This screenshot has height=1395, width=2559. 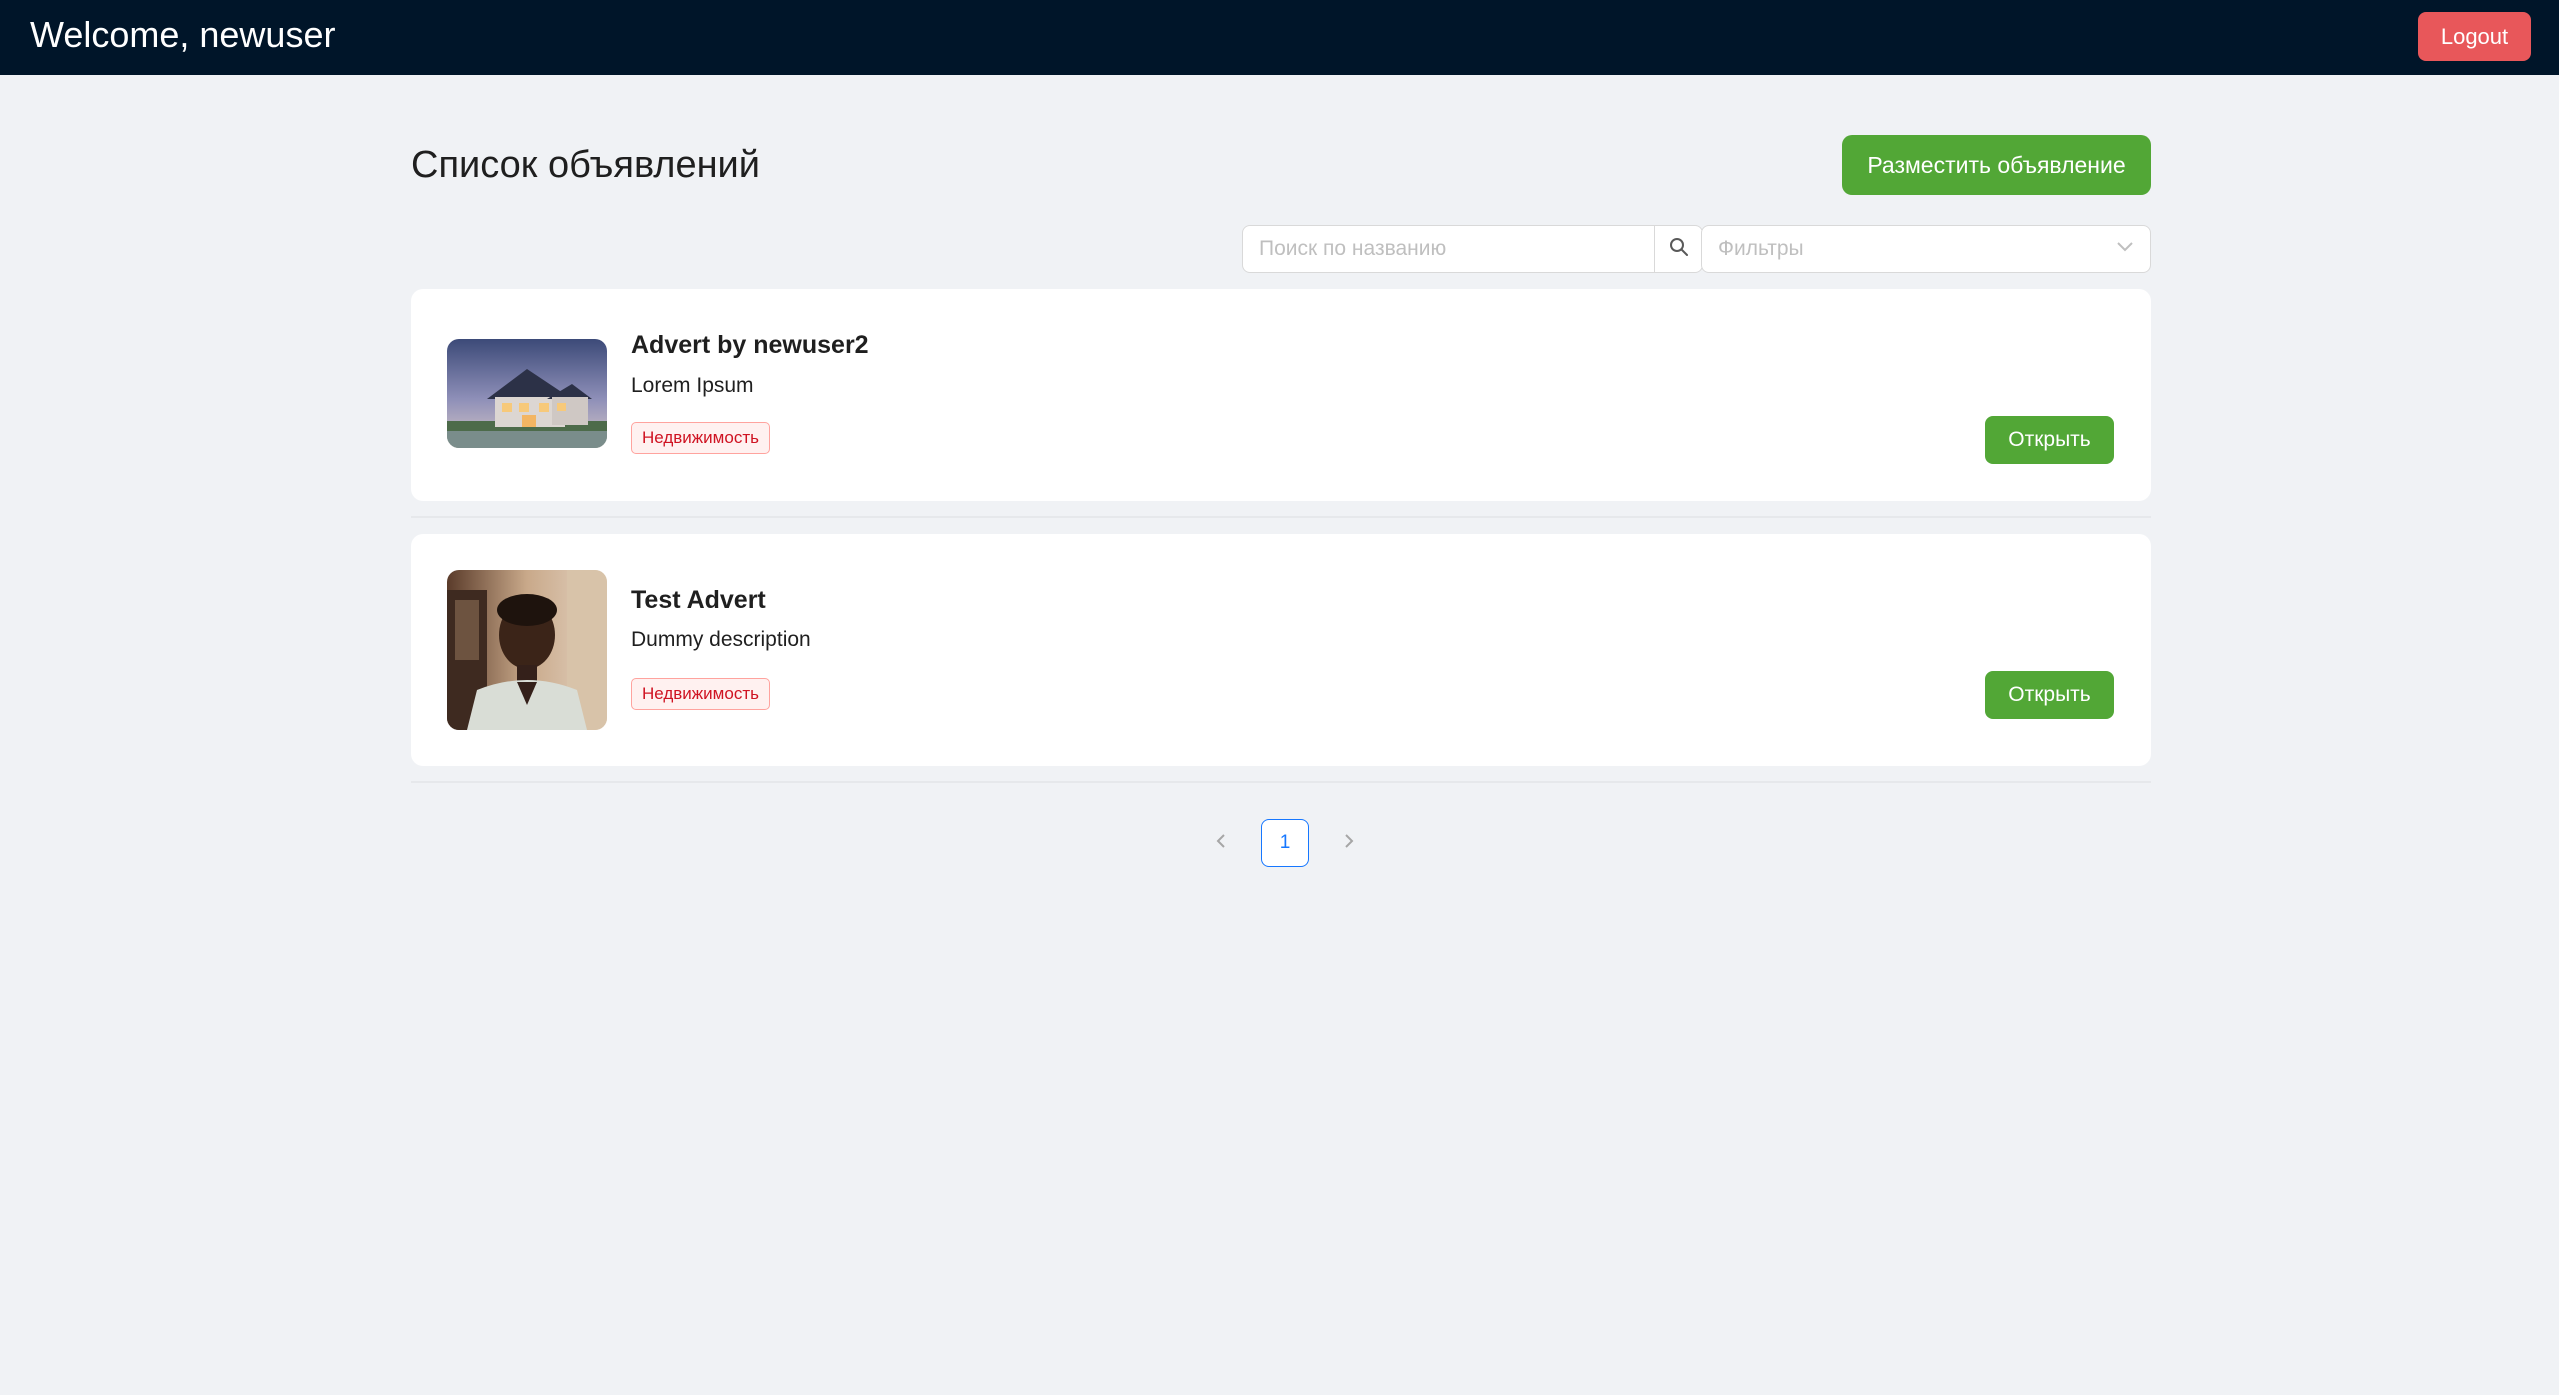 What do you see at coordinates (1448, 249) in the screenshot?
I see `search-input` at bounding box center [1448, 249].